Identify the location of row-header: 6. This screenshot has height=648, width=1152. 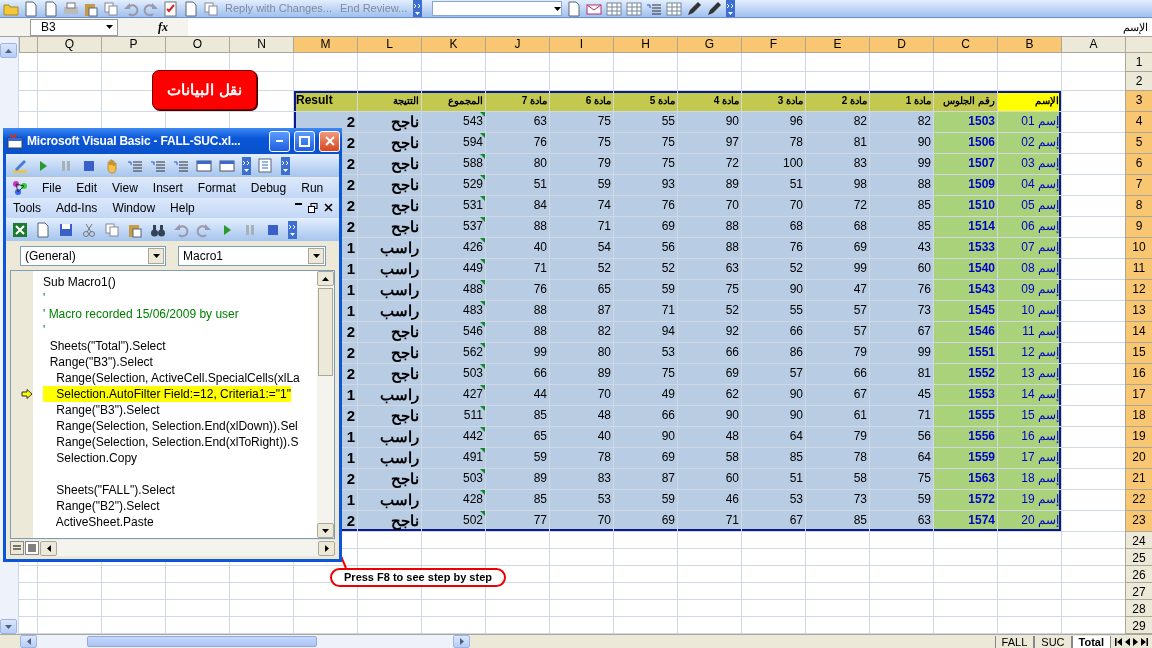
(1138, 164).